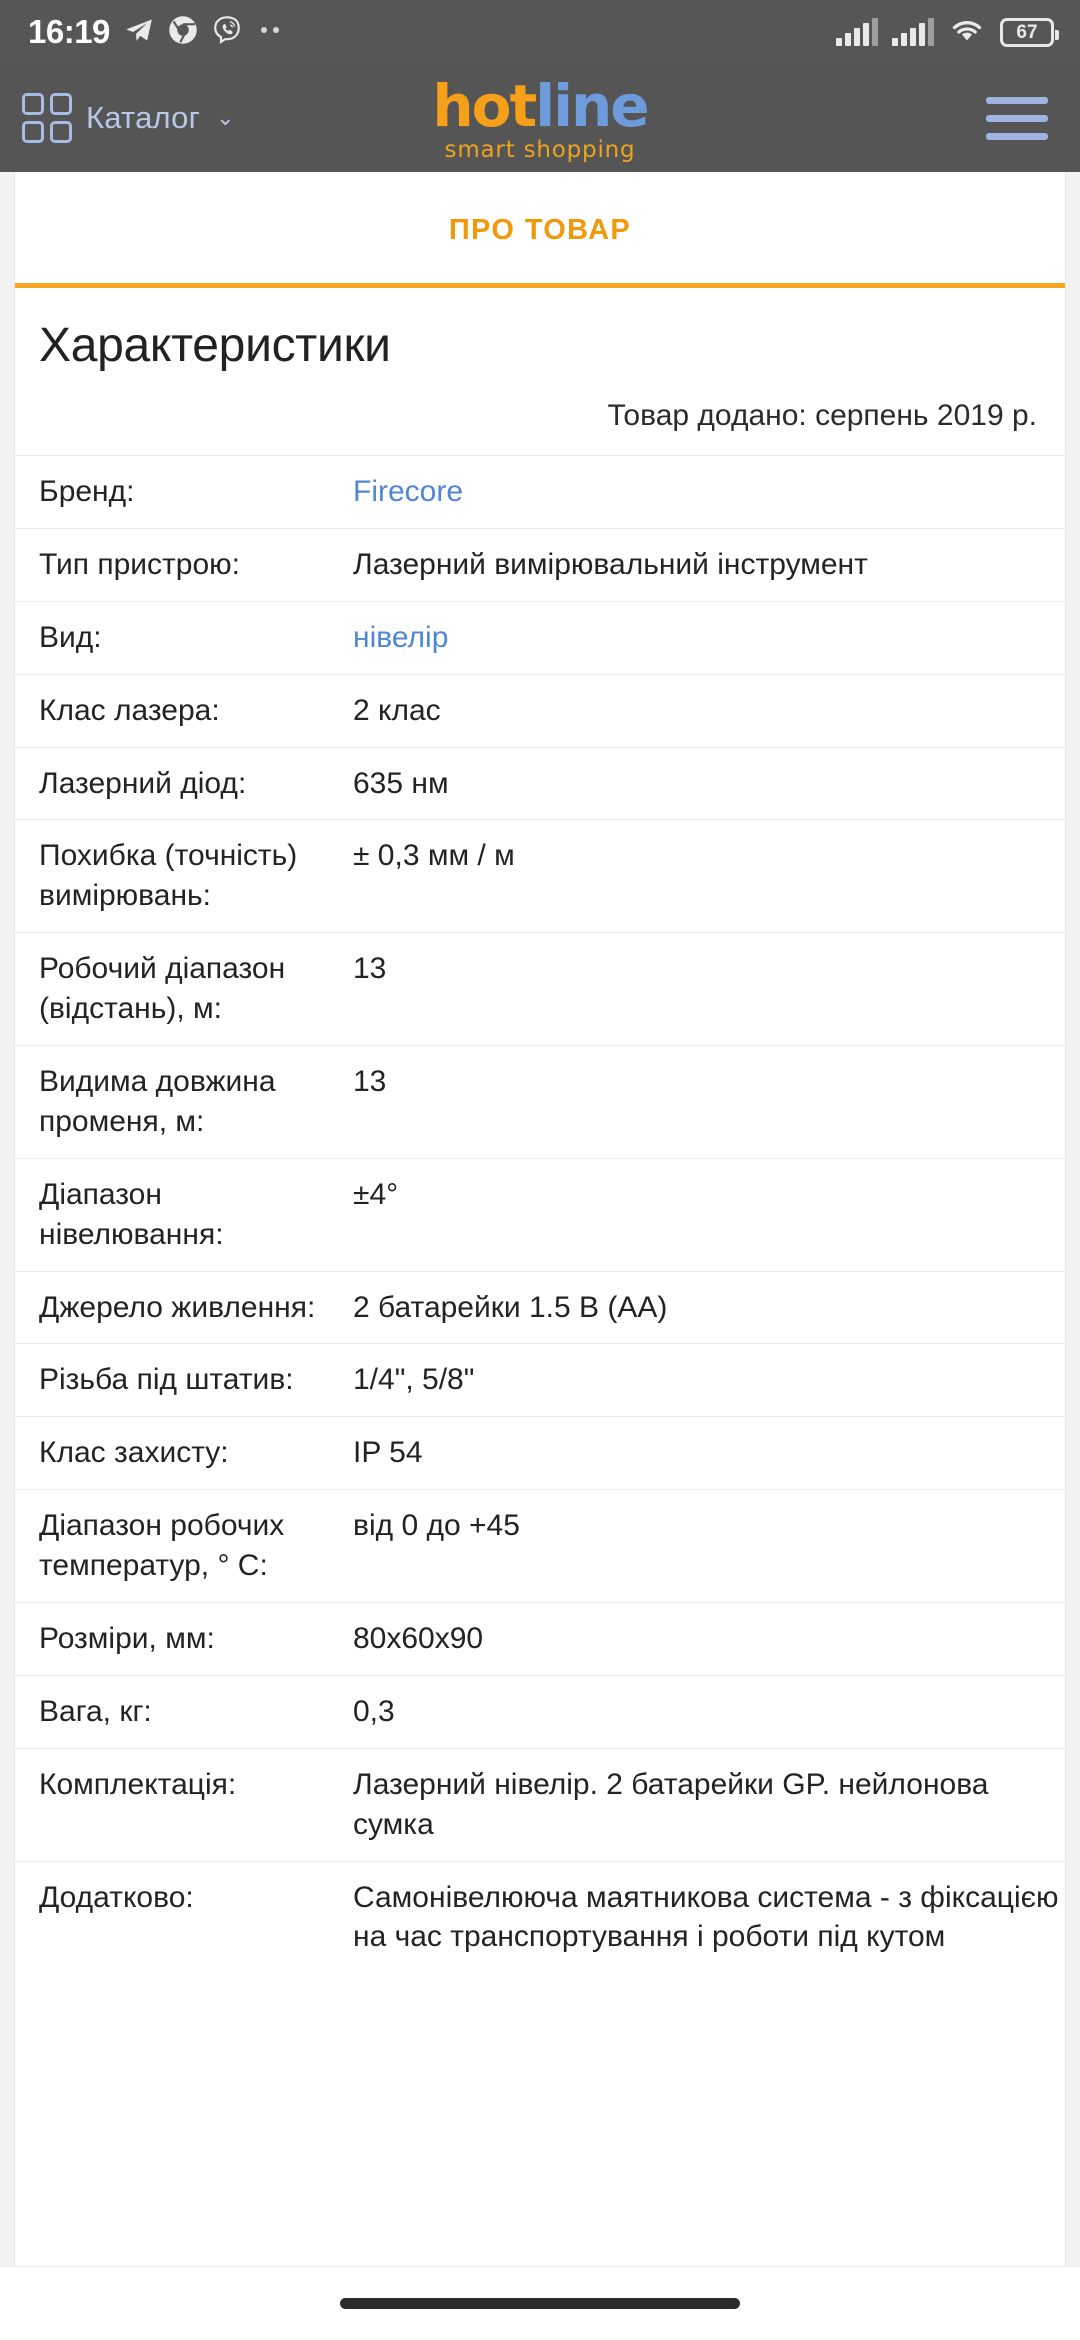 The image size is (1080, 2340). What do you see at coordinates (857, 32) in the screenshot?
I see `signal-bars-sim1-icon` at bounding box center [857, 32].